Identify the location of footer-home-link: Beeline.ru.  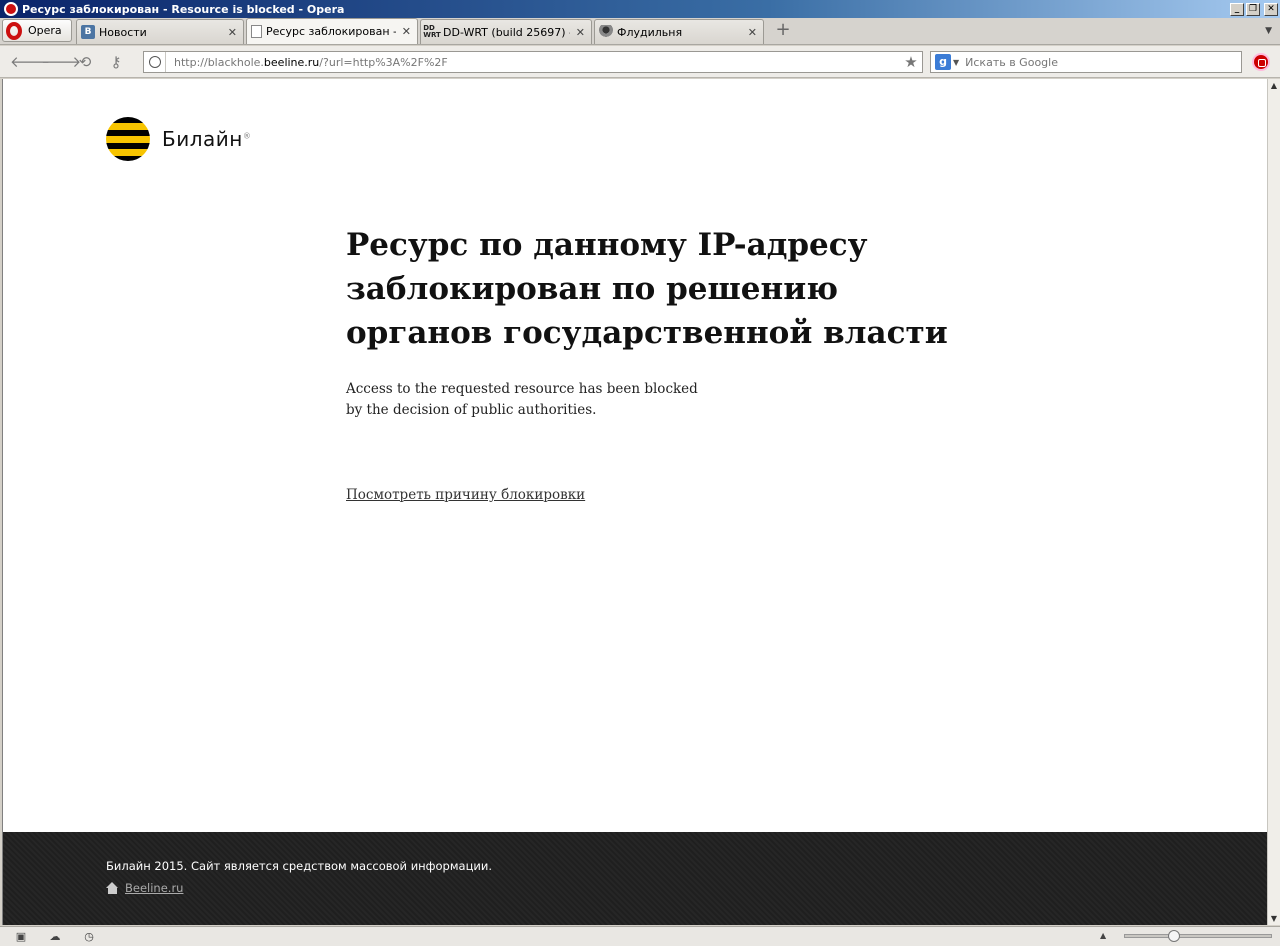
(144, 888).